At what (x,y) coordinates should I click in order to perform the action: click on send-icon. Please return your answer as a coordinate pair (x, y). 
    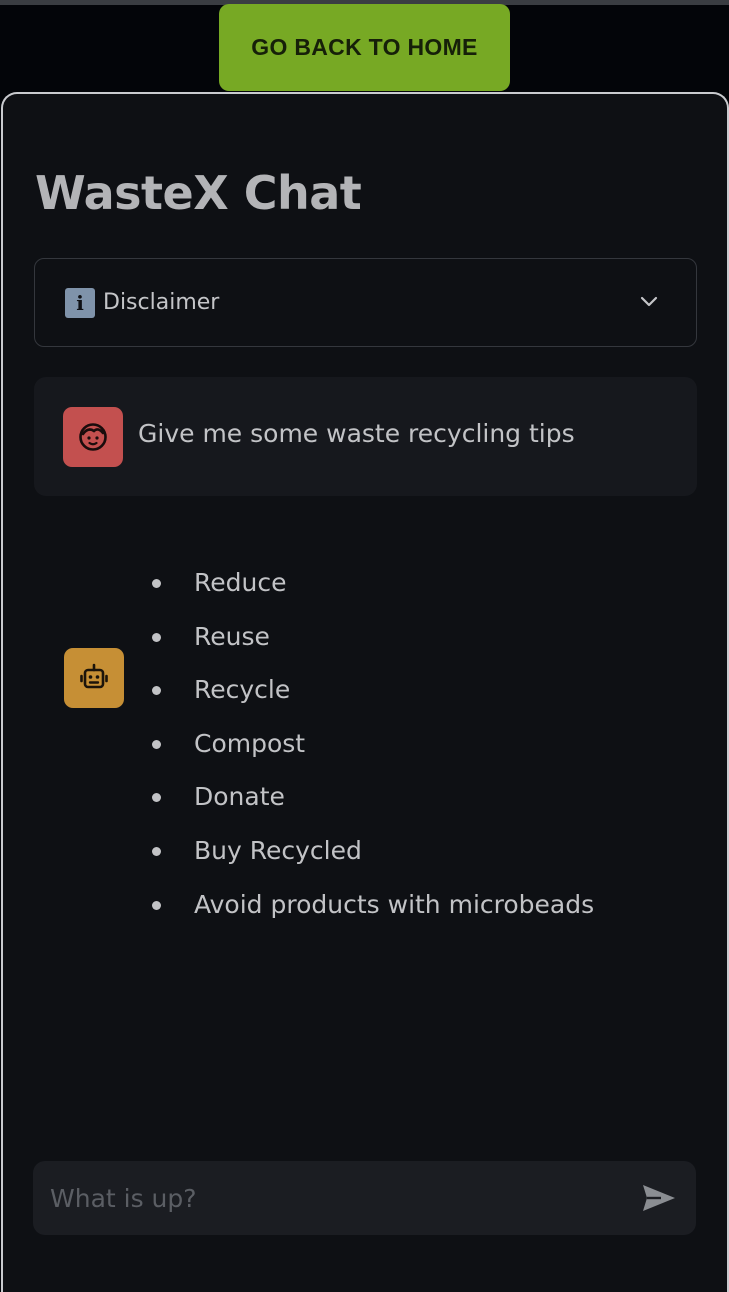
    Looking at the image, I should click on (659, 1198).